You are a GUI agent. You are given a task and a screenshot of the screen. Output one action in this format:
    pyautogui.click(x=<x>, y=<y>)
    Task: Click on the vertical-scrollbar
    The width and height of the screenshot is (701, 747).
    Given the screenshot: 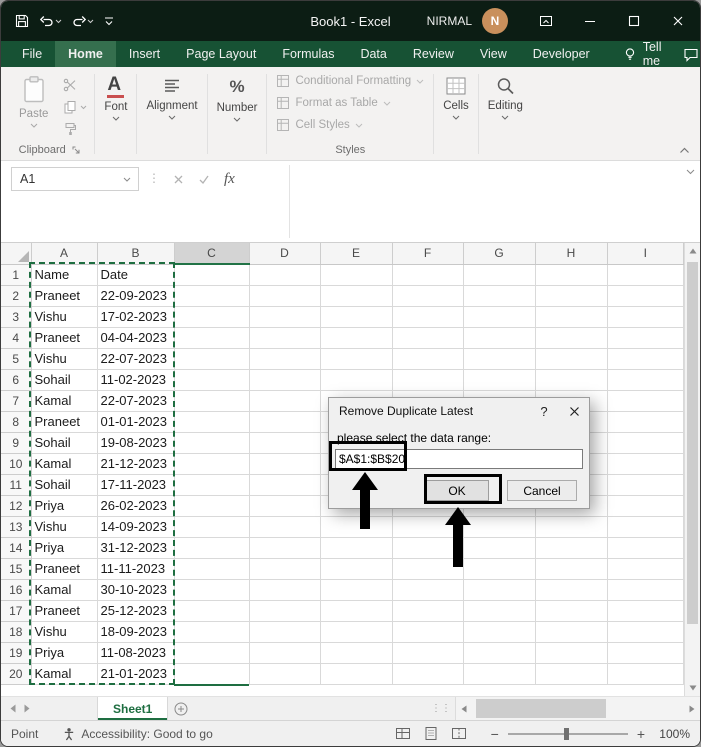 What is the action you would take?
    pyautogui.click(x=692, y=469)
    